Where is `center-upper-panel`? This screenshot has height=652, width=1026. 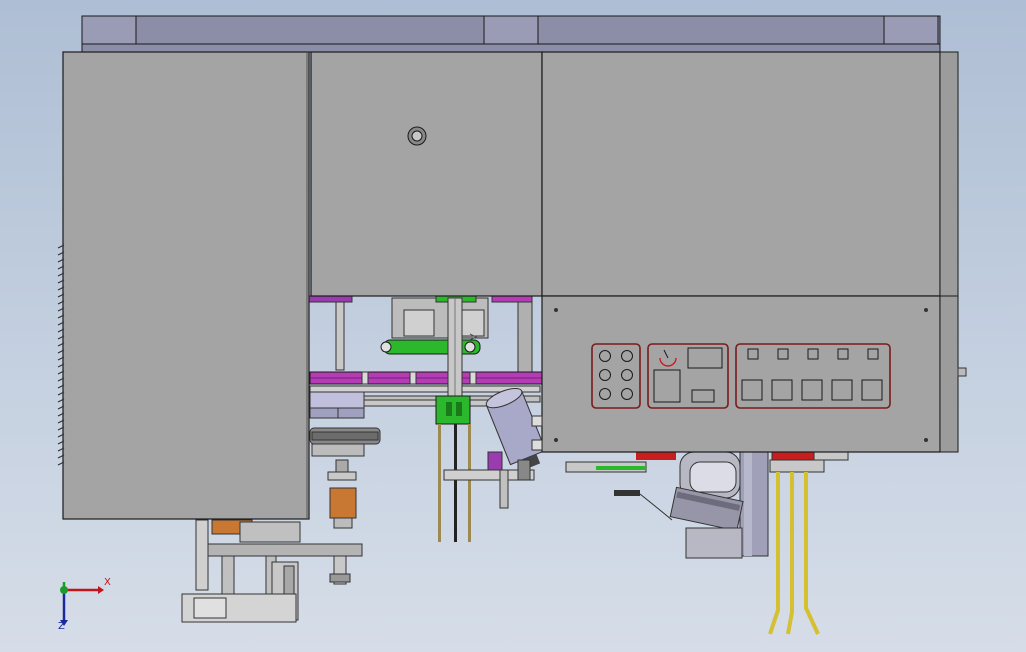 center-upper-panel is located at coordinates (426, 174).